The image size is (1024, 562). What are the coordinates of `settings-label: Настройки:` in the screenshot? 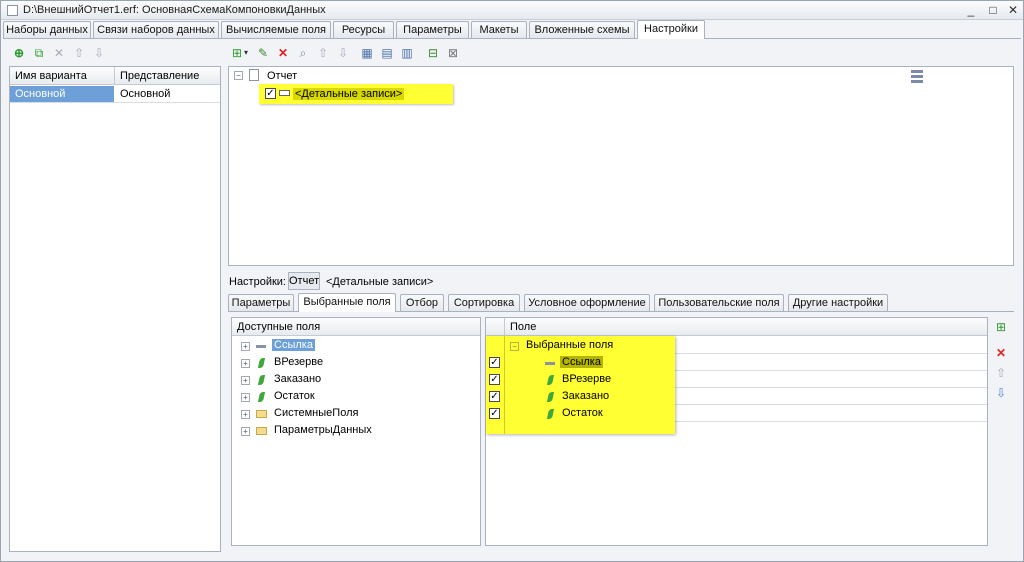 It's located at (257, 282).